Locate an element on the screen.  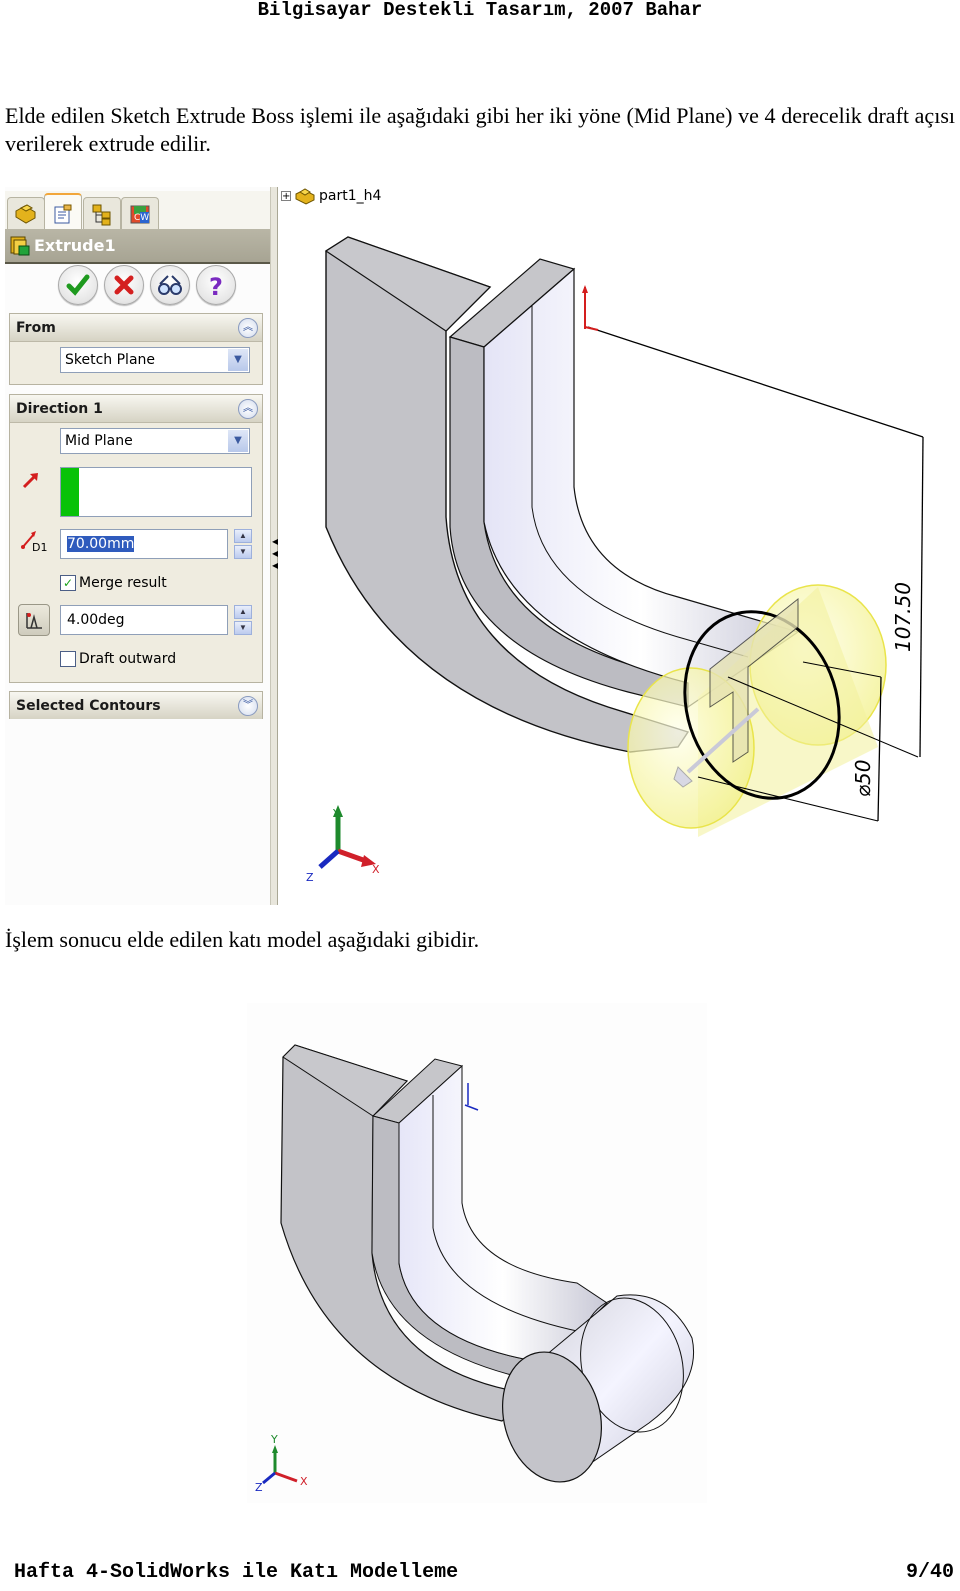
dimension-label-107: 107.50 is located at coordinates (903, 617).